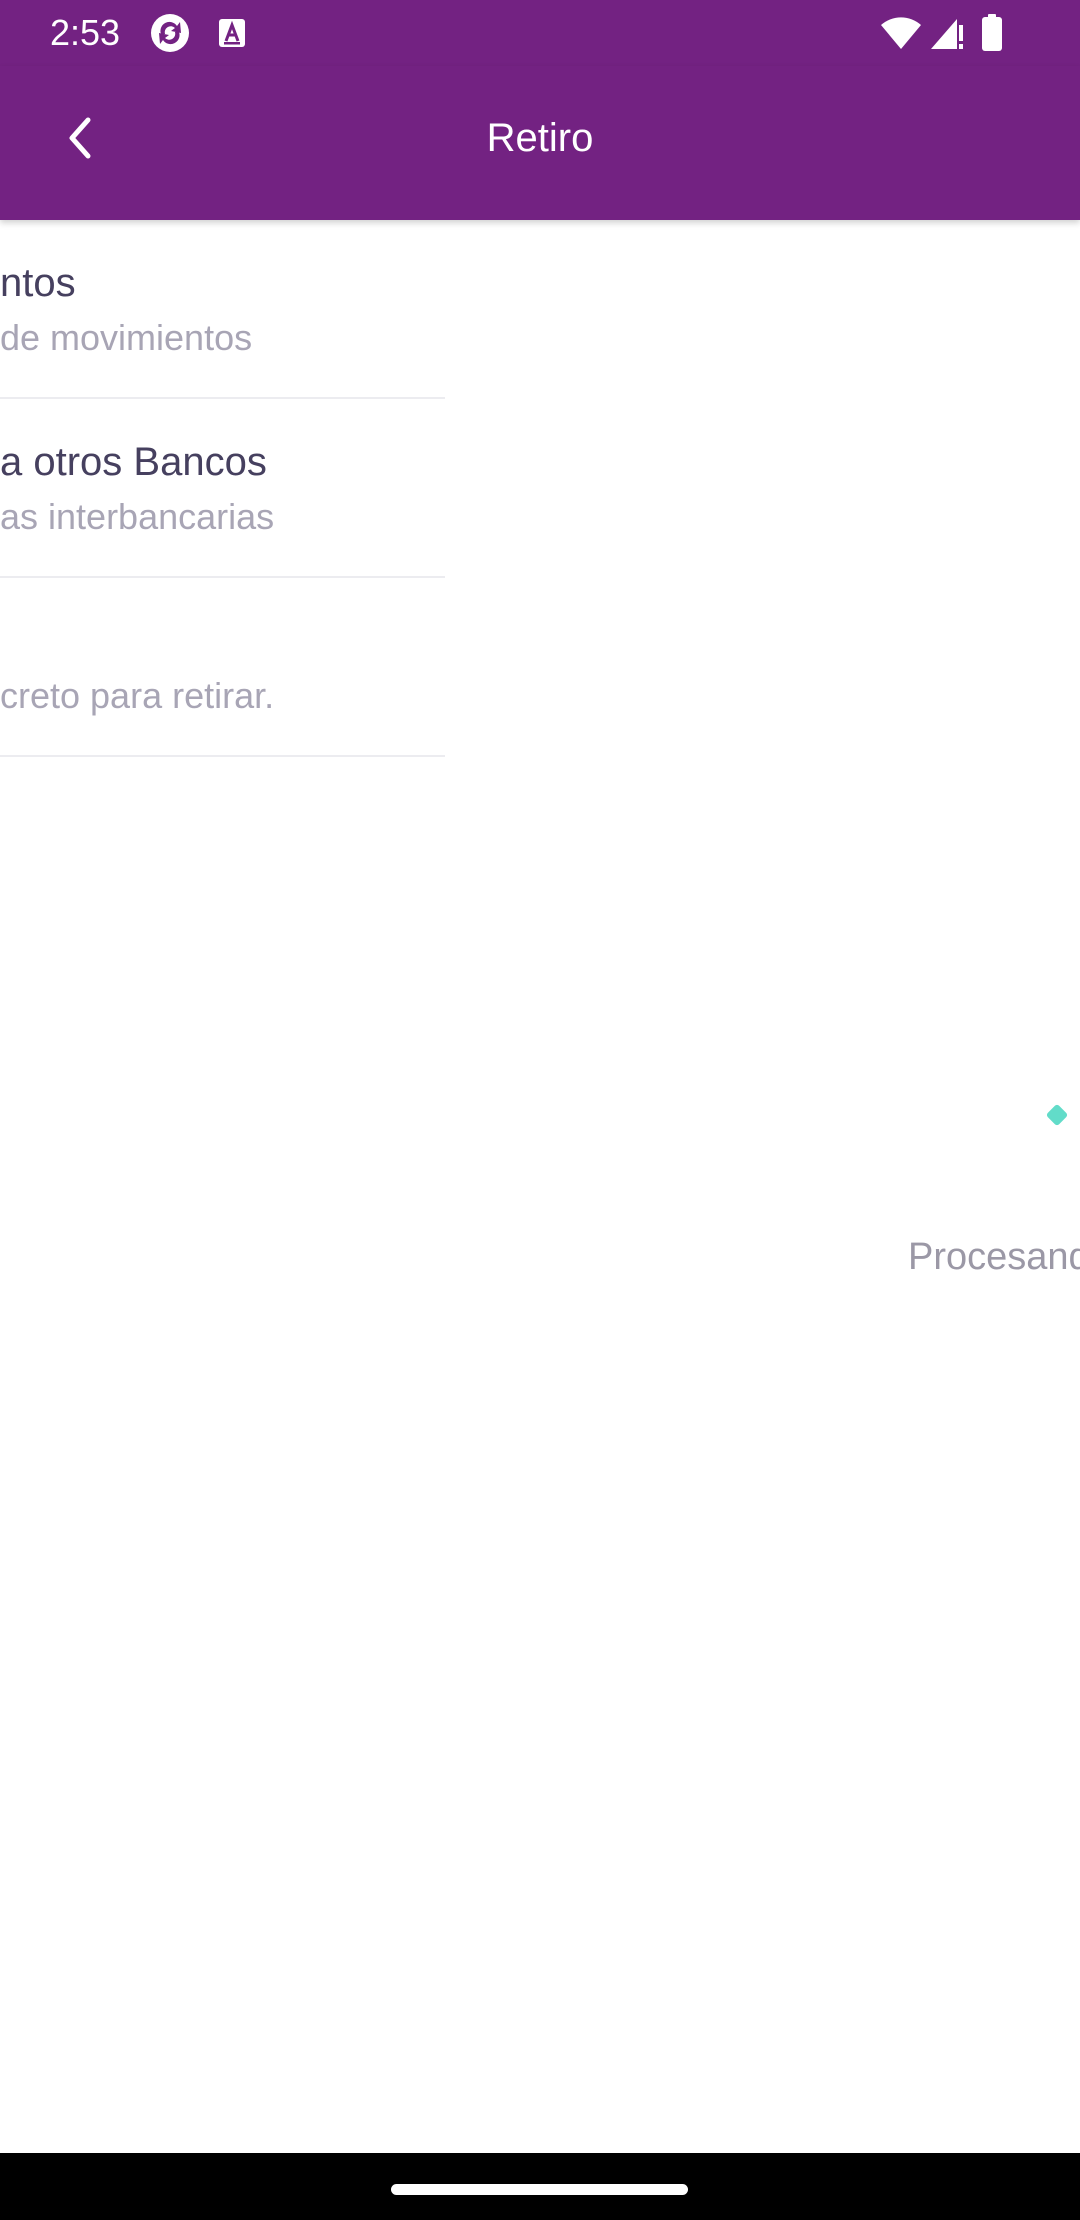  I want to click on page-title: Retiro, so click(540, 138).